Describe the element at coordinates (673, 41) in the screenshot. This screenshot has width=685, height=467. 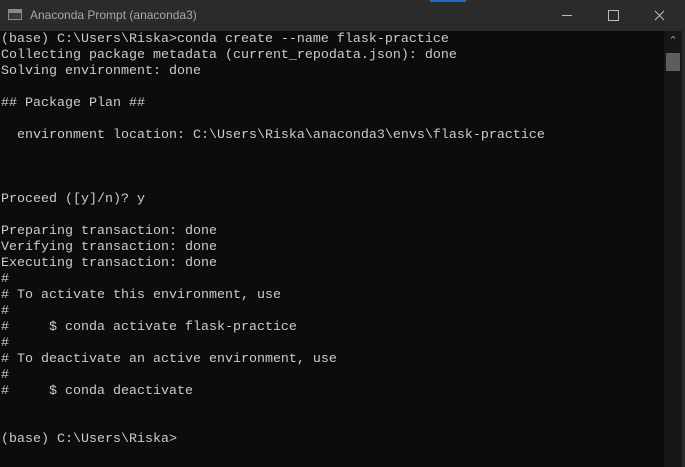
I see `scroll-up-arrow-icon: ⌃` at that location.